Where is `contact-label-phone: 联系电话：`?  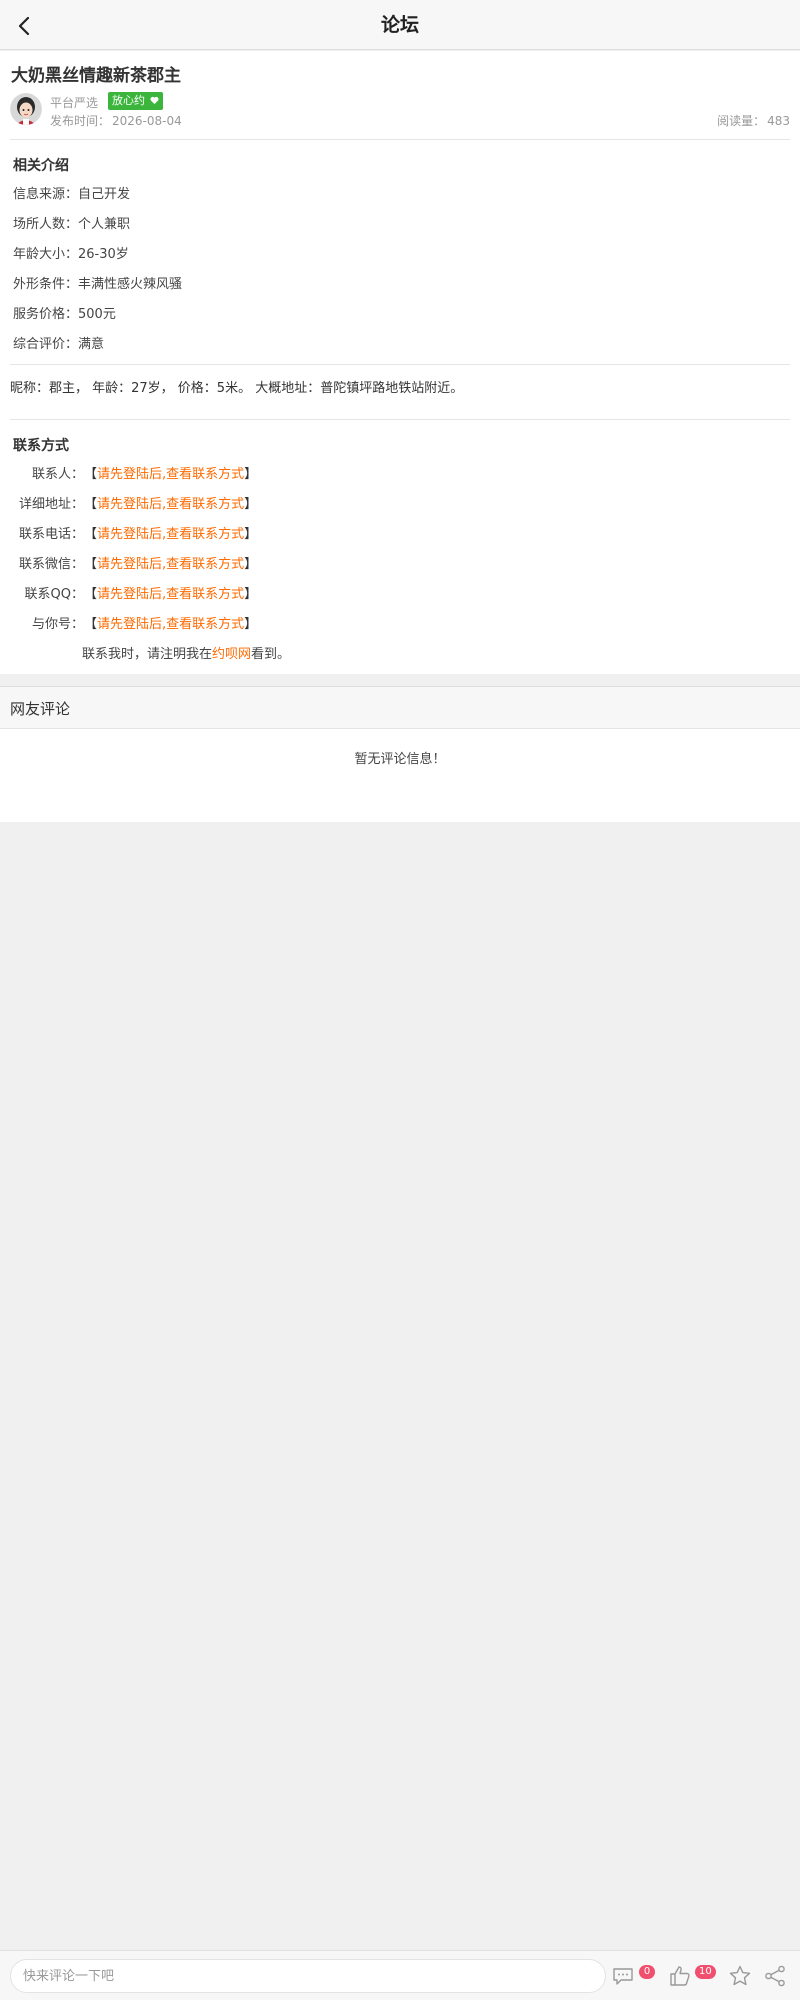 contact-label-phone: 联系电话： is located at coordinates (51, 534).